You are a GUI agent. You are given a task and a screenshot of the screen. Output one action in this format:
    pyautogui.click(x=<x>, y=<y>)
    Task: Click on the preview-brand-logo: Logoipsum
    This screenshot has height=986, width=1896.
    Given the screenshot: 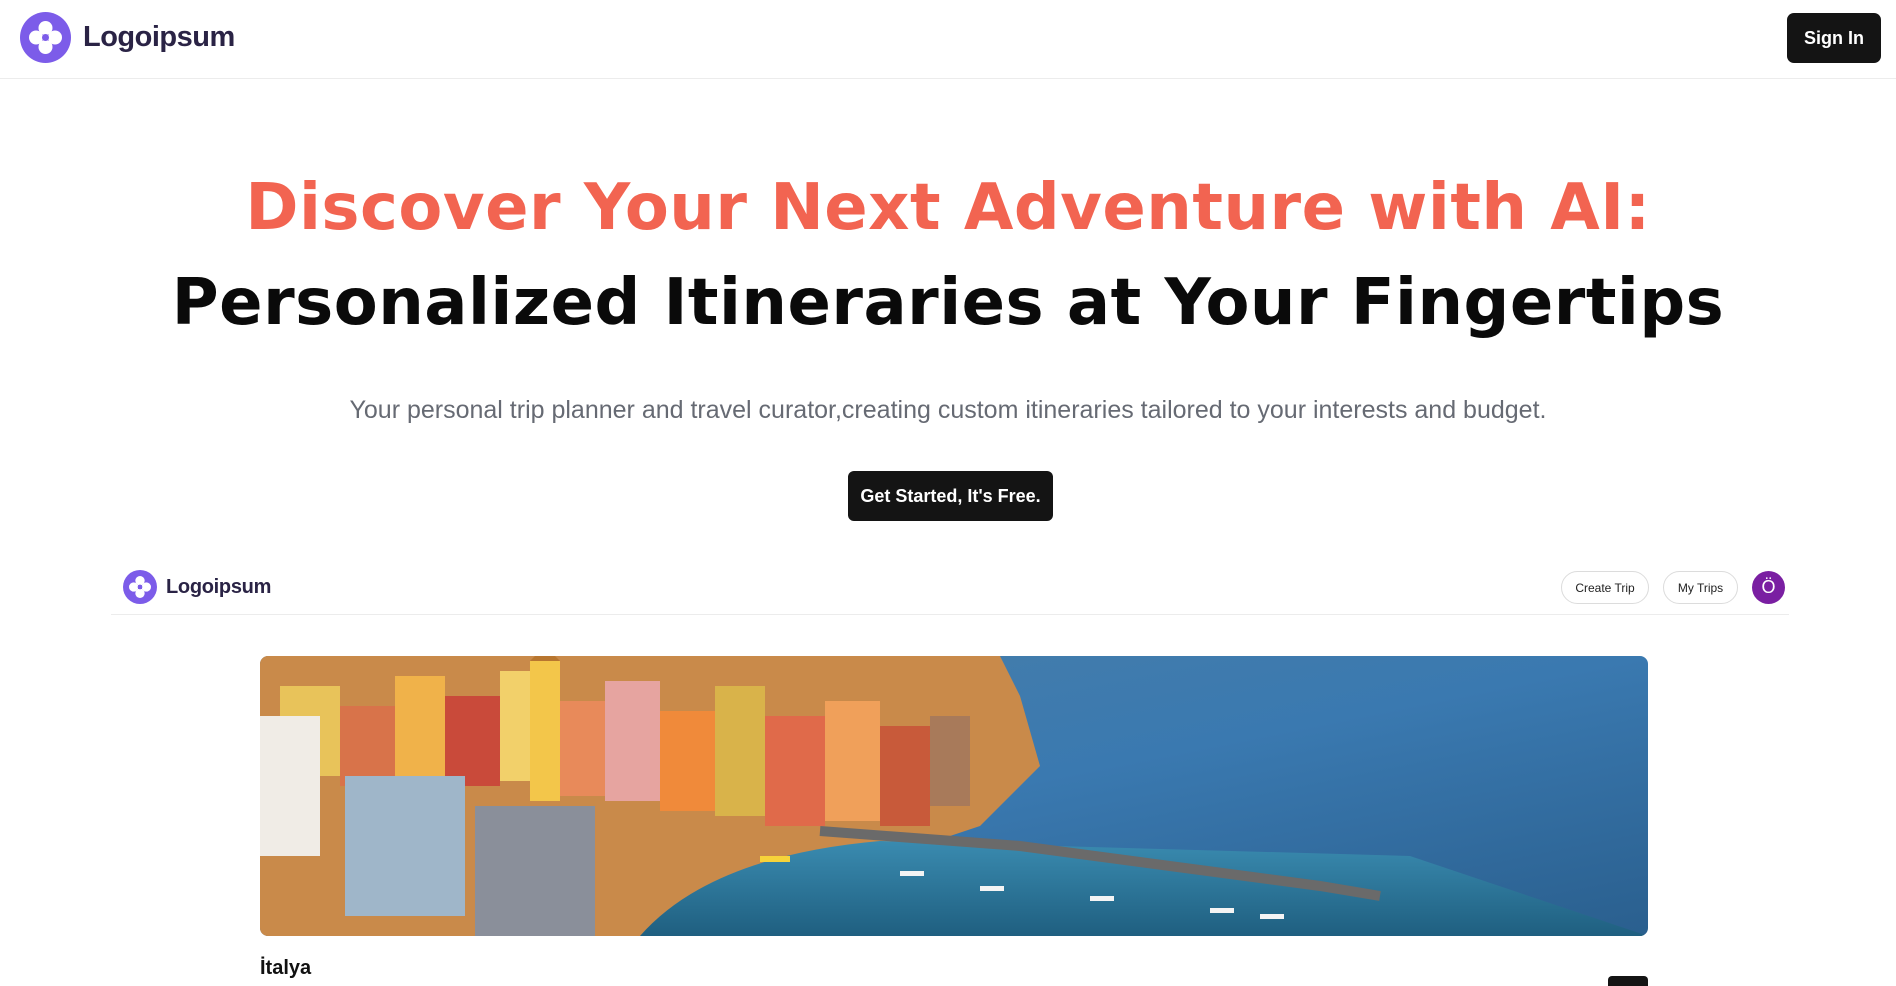 What is the action you would take?
    pyautogui.click(x=197, y=587)
    